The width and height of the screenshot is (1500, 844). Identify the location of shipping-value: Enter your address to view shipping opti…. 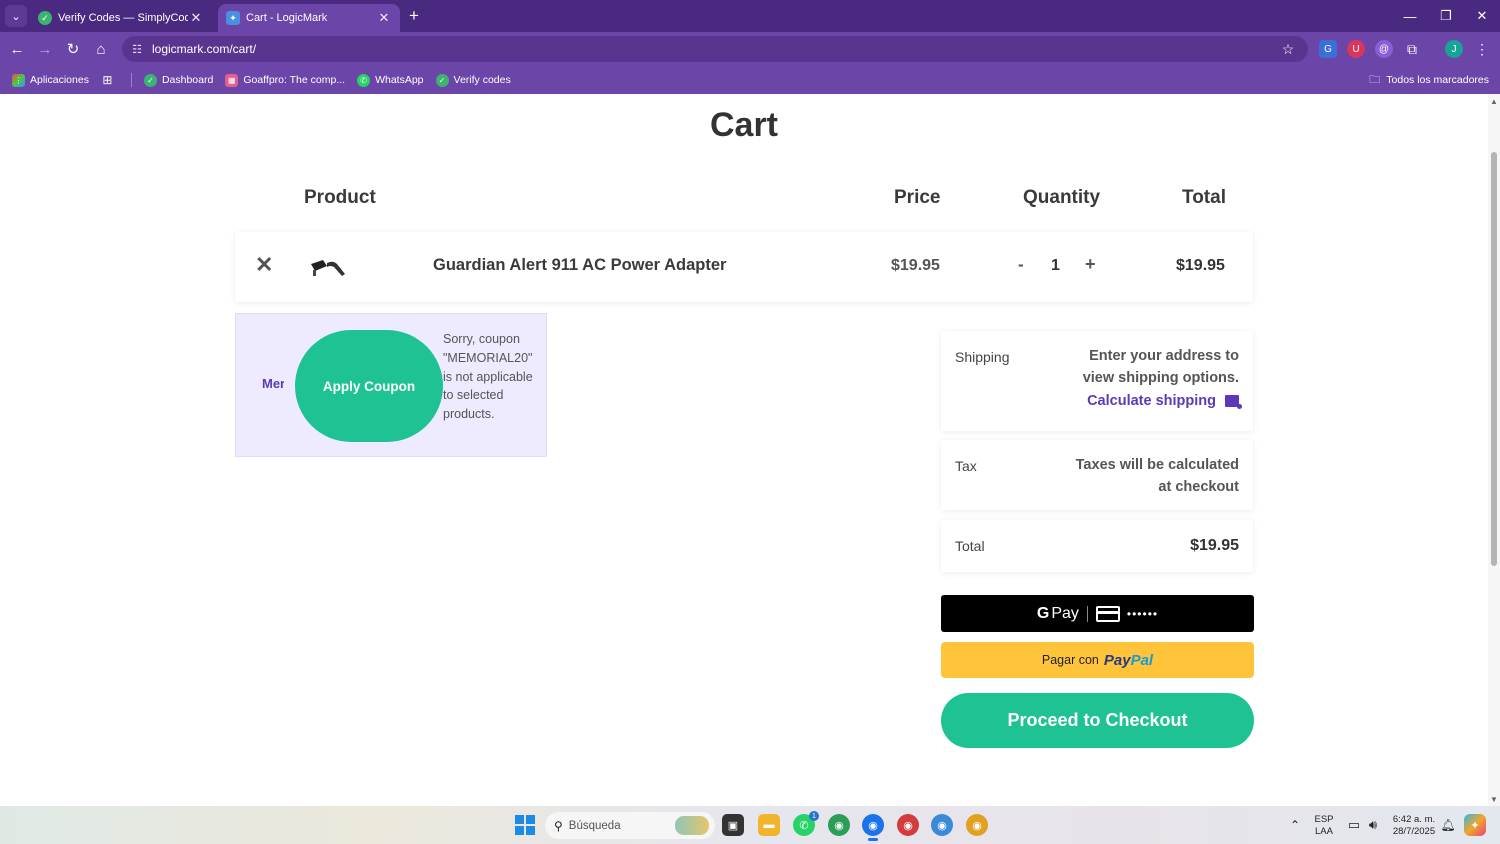
(1160, 367).